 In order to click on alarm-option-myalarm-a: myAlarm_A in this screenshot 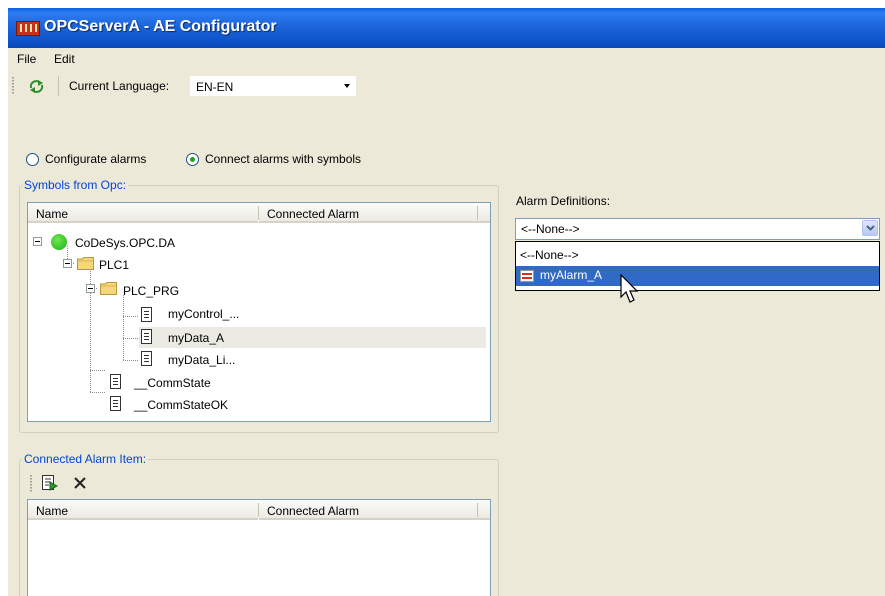, I will do `click(697, 276)`.